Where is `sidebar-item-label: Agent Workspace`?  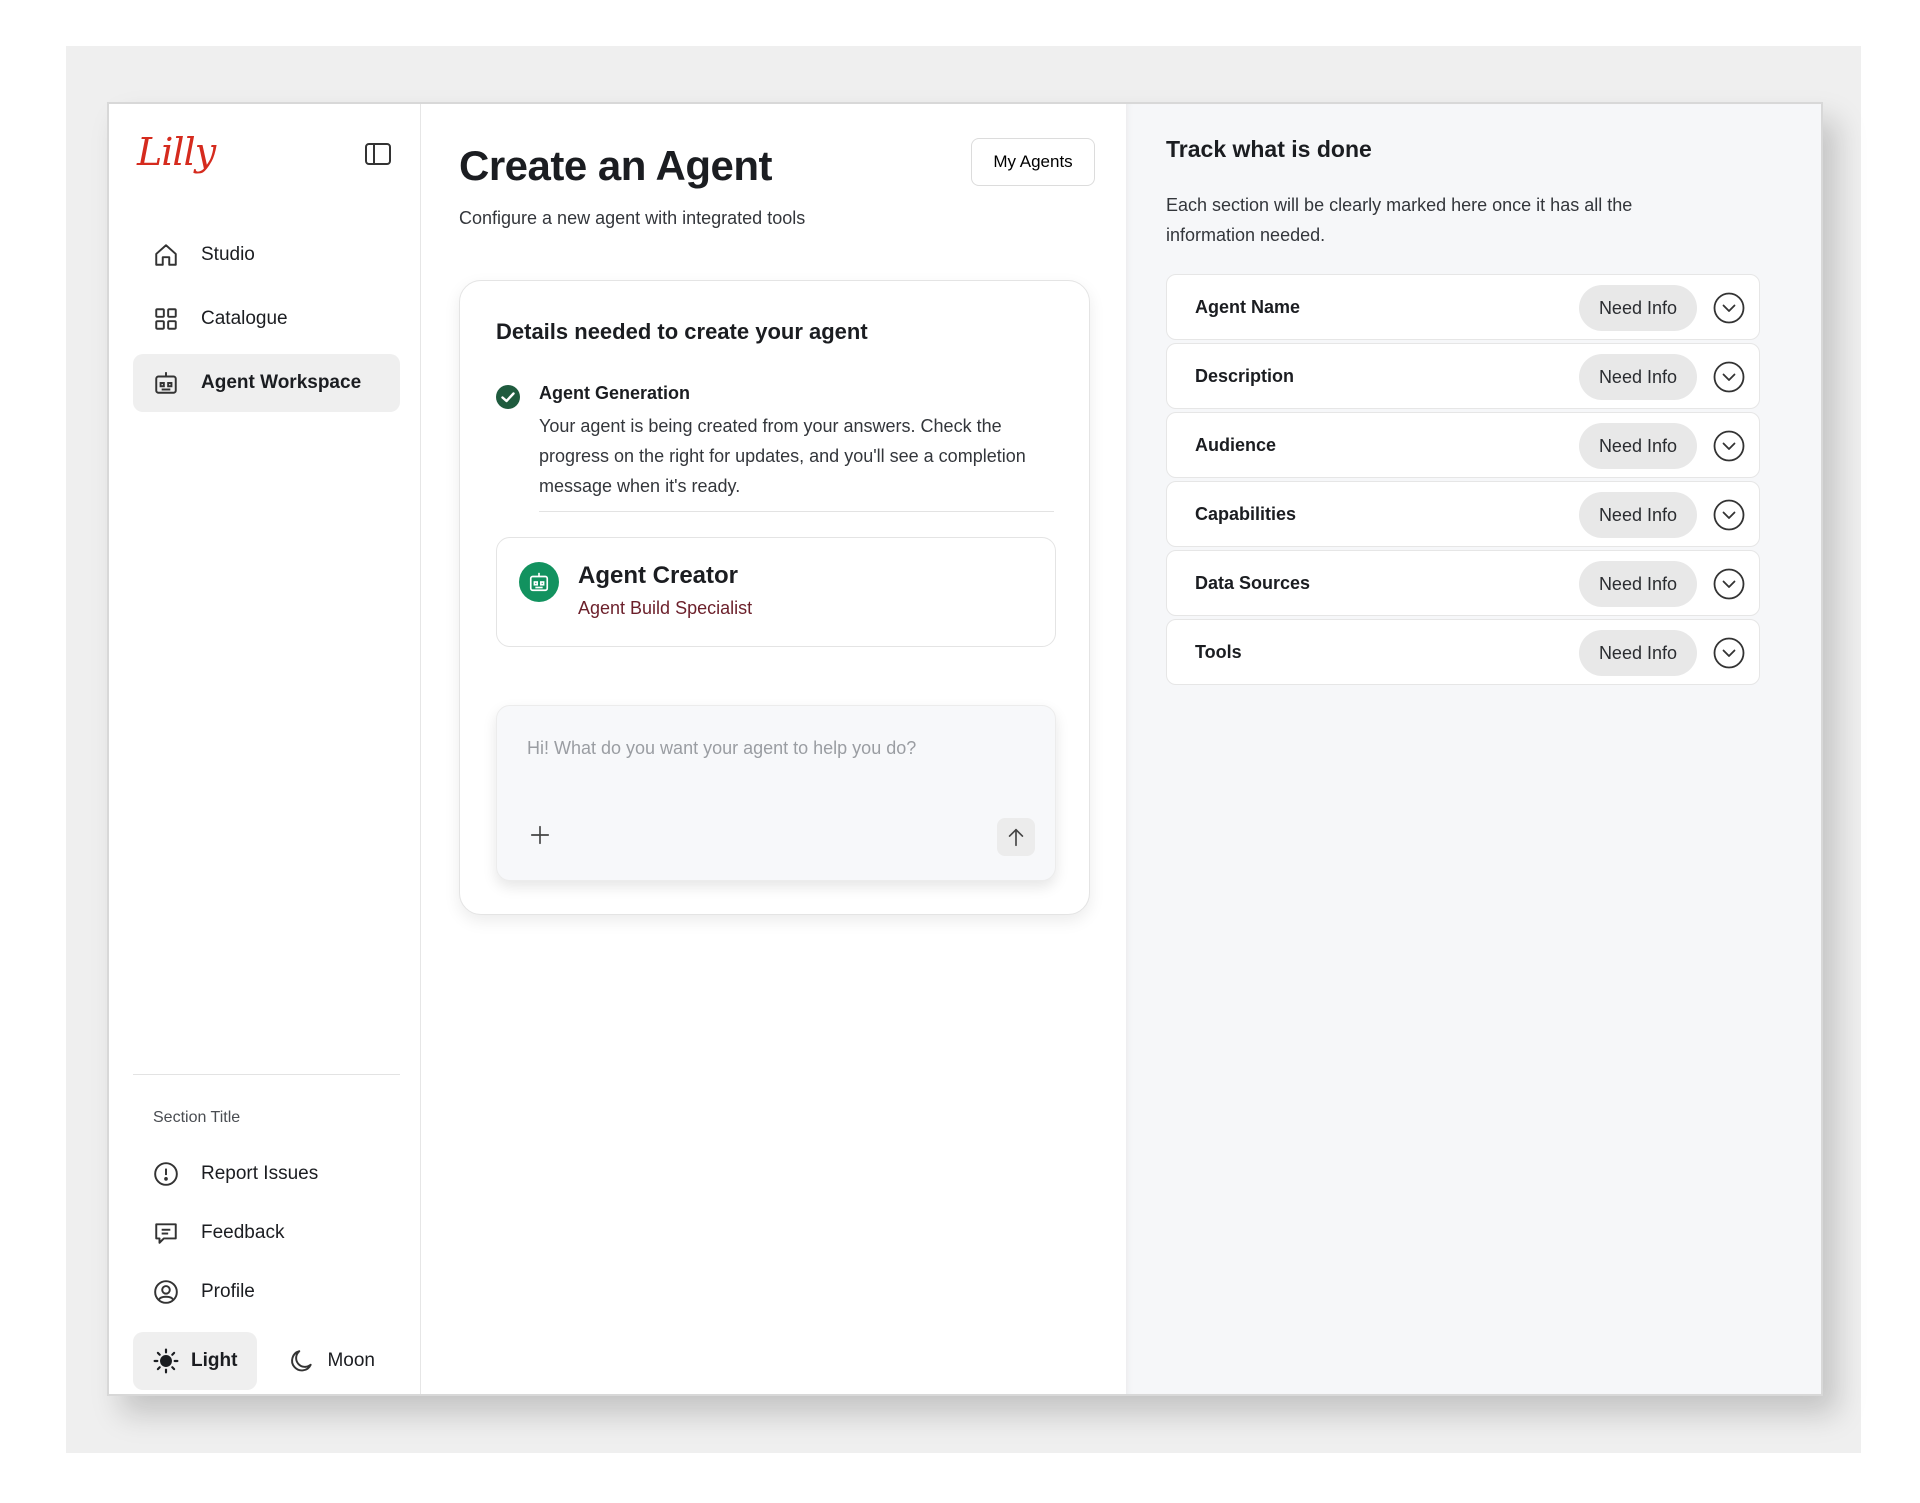 sidebar-item-label: Agent Workspace is located at coordinates (281, 382).